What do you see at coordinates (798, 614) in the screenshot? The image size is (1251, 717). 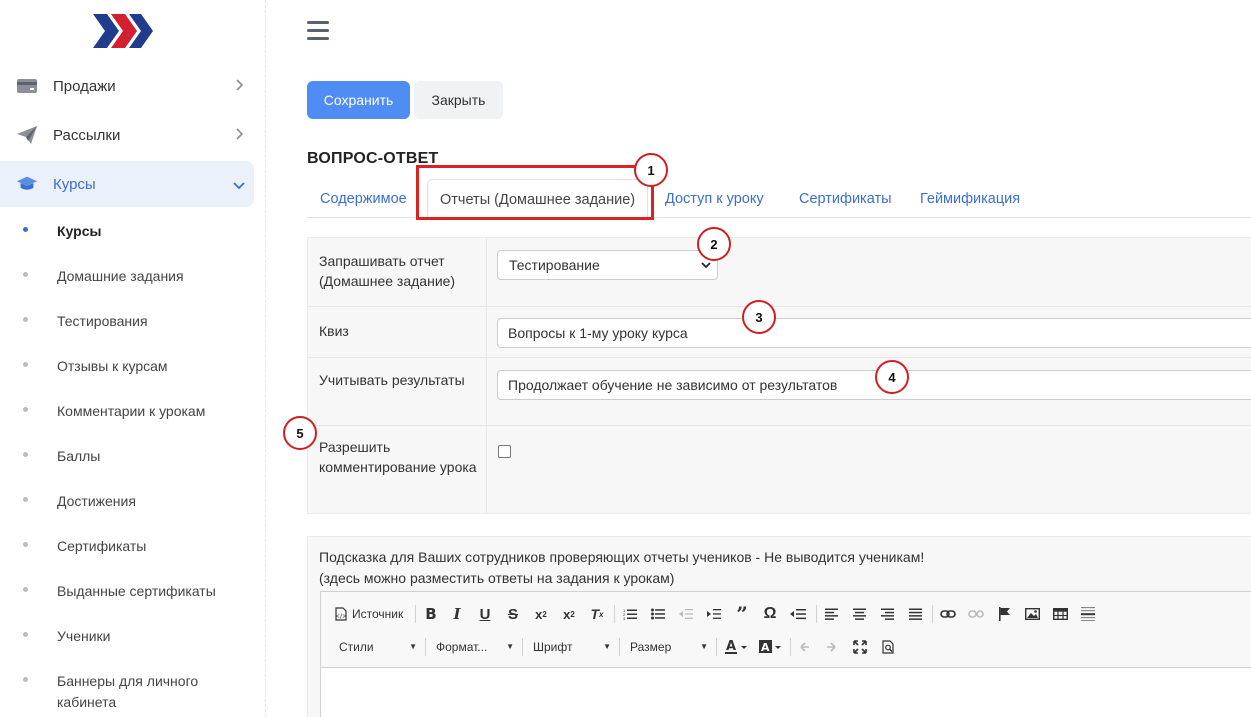 I see `page-break-icon` at bounding box center [798, 614].